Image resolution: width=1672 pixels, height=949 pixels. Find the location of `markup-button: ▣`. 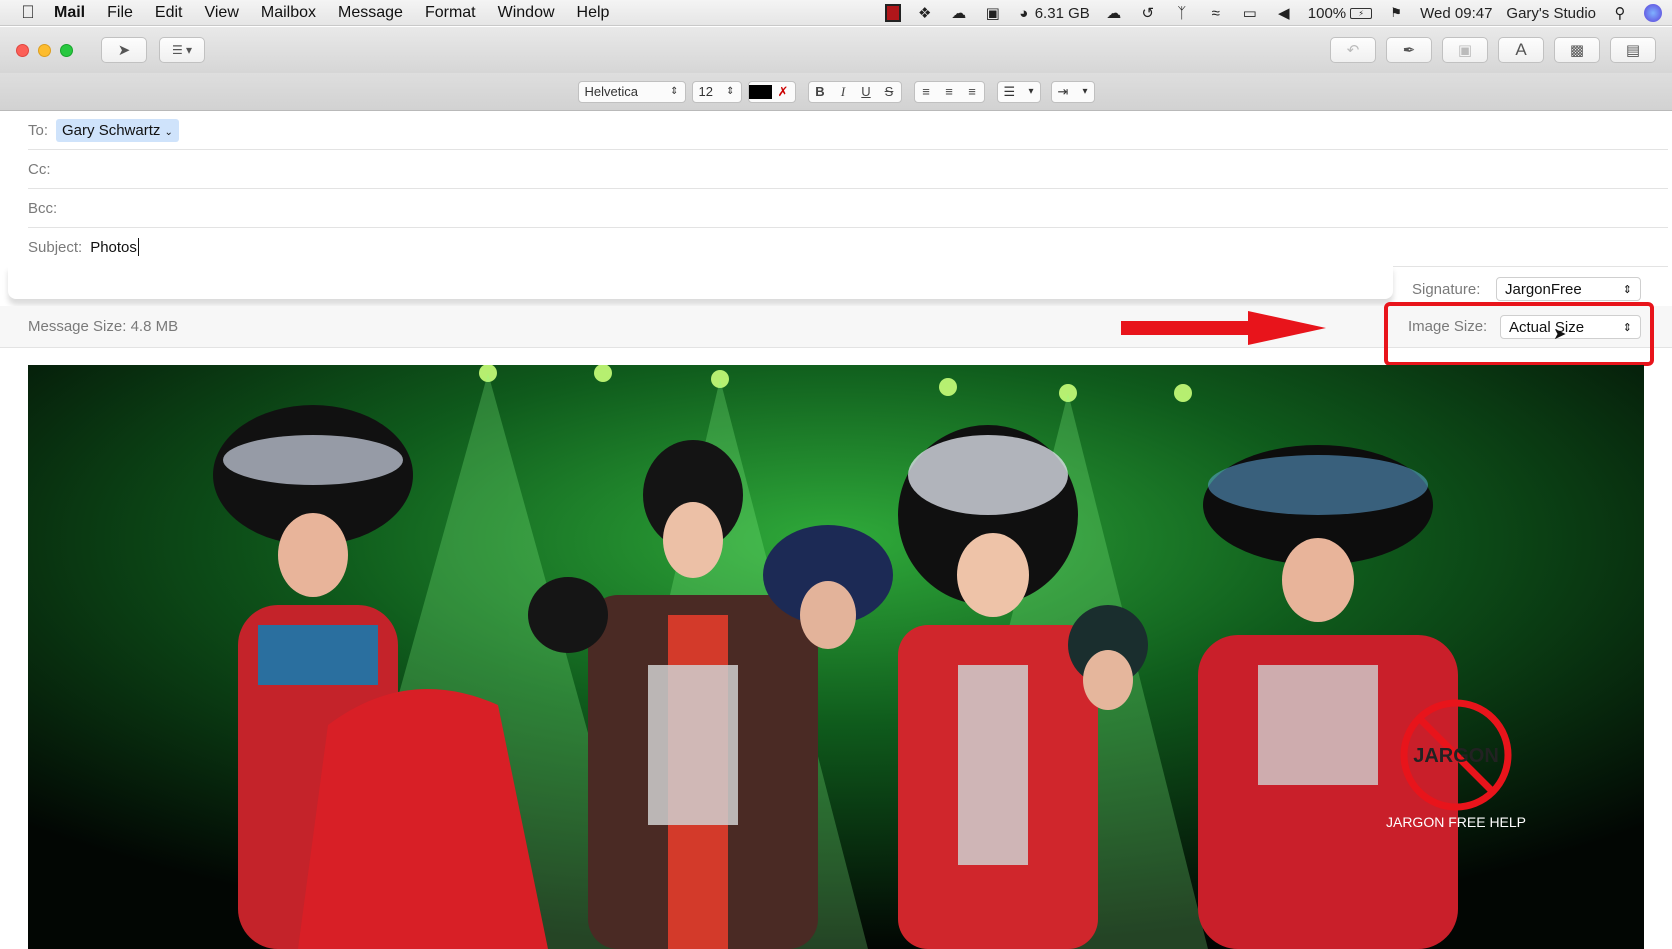

markup-button: ▣ is located at coordinates (1465, 50).